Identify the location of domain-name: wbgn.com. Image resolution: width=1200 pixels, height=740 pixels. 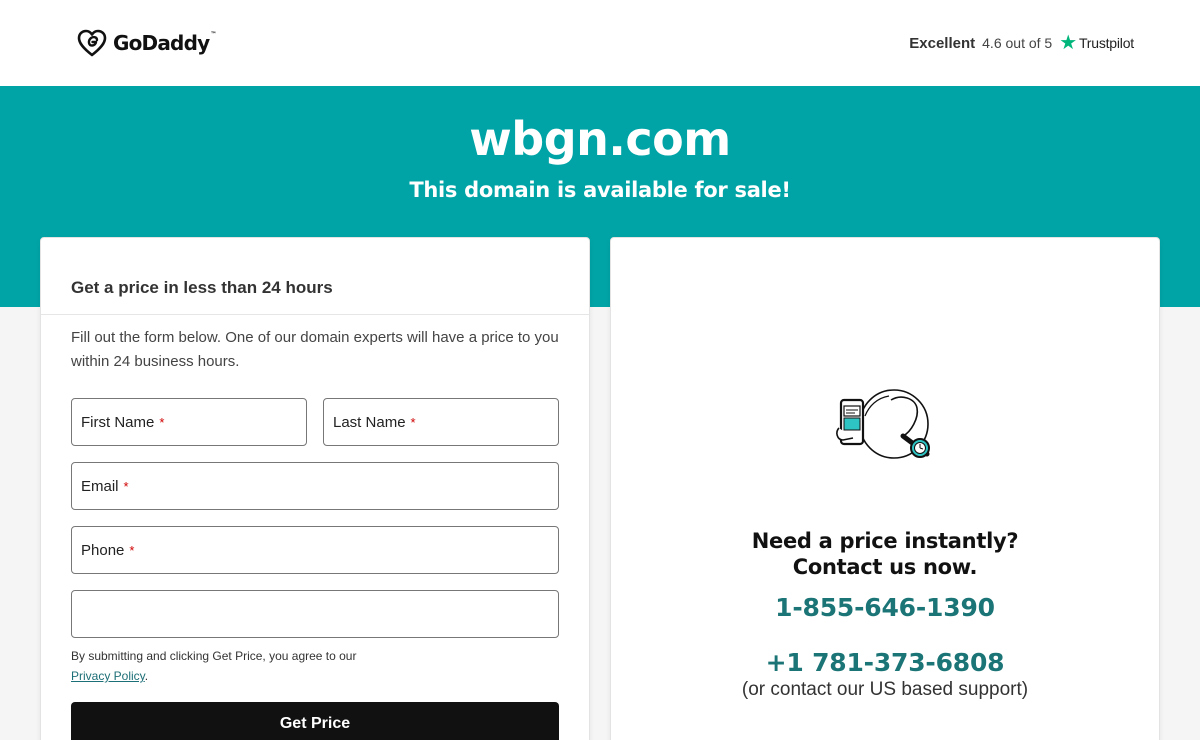
(600, 139).